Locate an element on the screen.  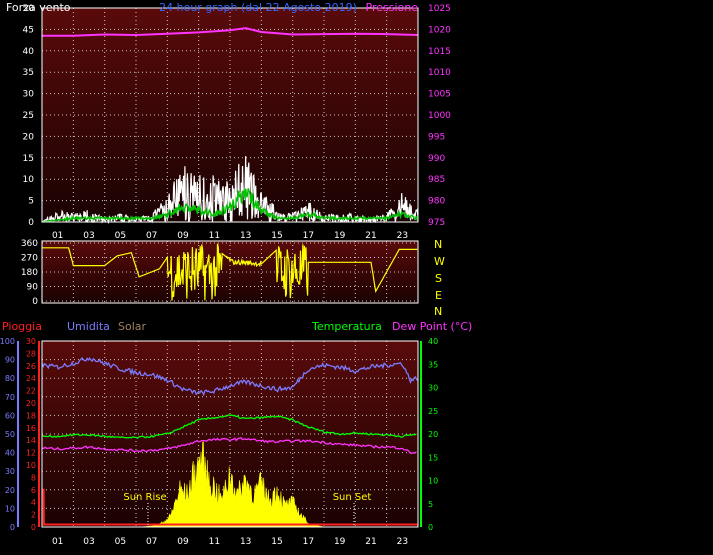
pressure-tick-label: 980 is located at coordinates (436, 202).